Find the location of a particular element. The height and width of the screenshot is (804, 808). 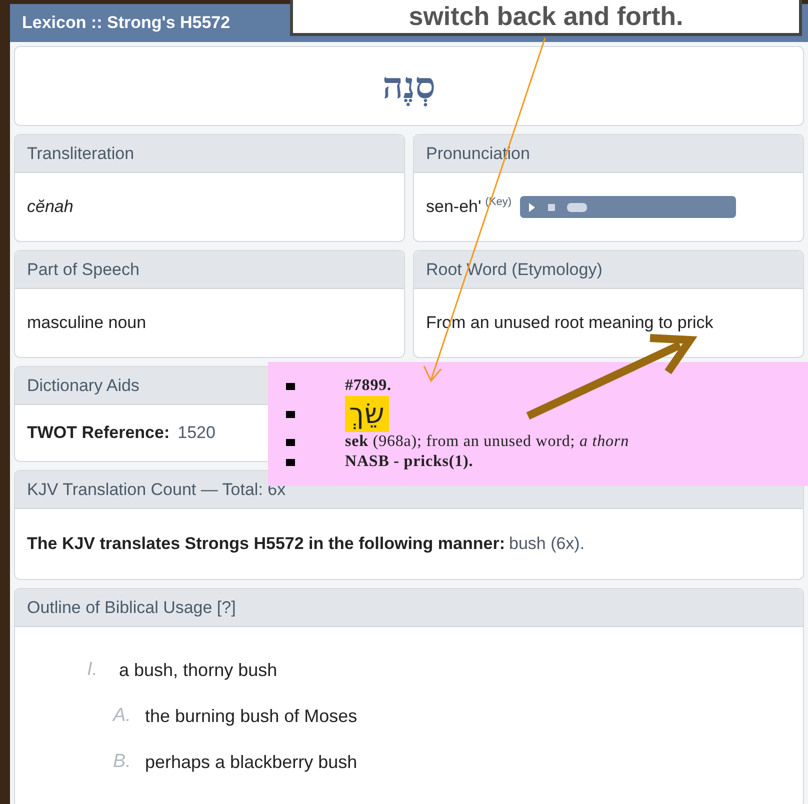

hebrew-word: שֵׂךְ is located at coordinates (367, 414).